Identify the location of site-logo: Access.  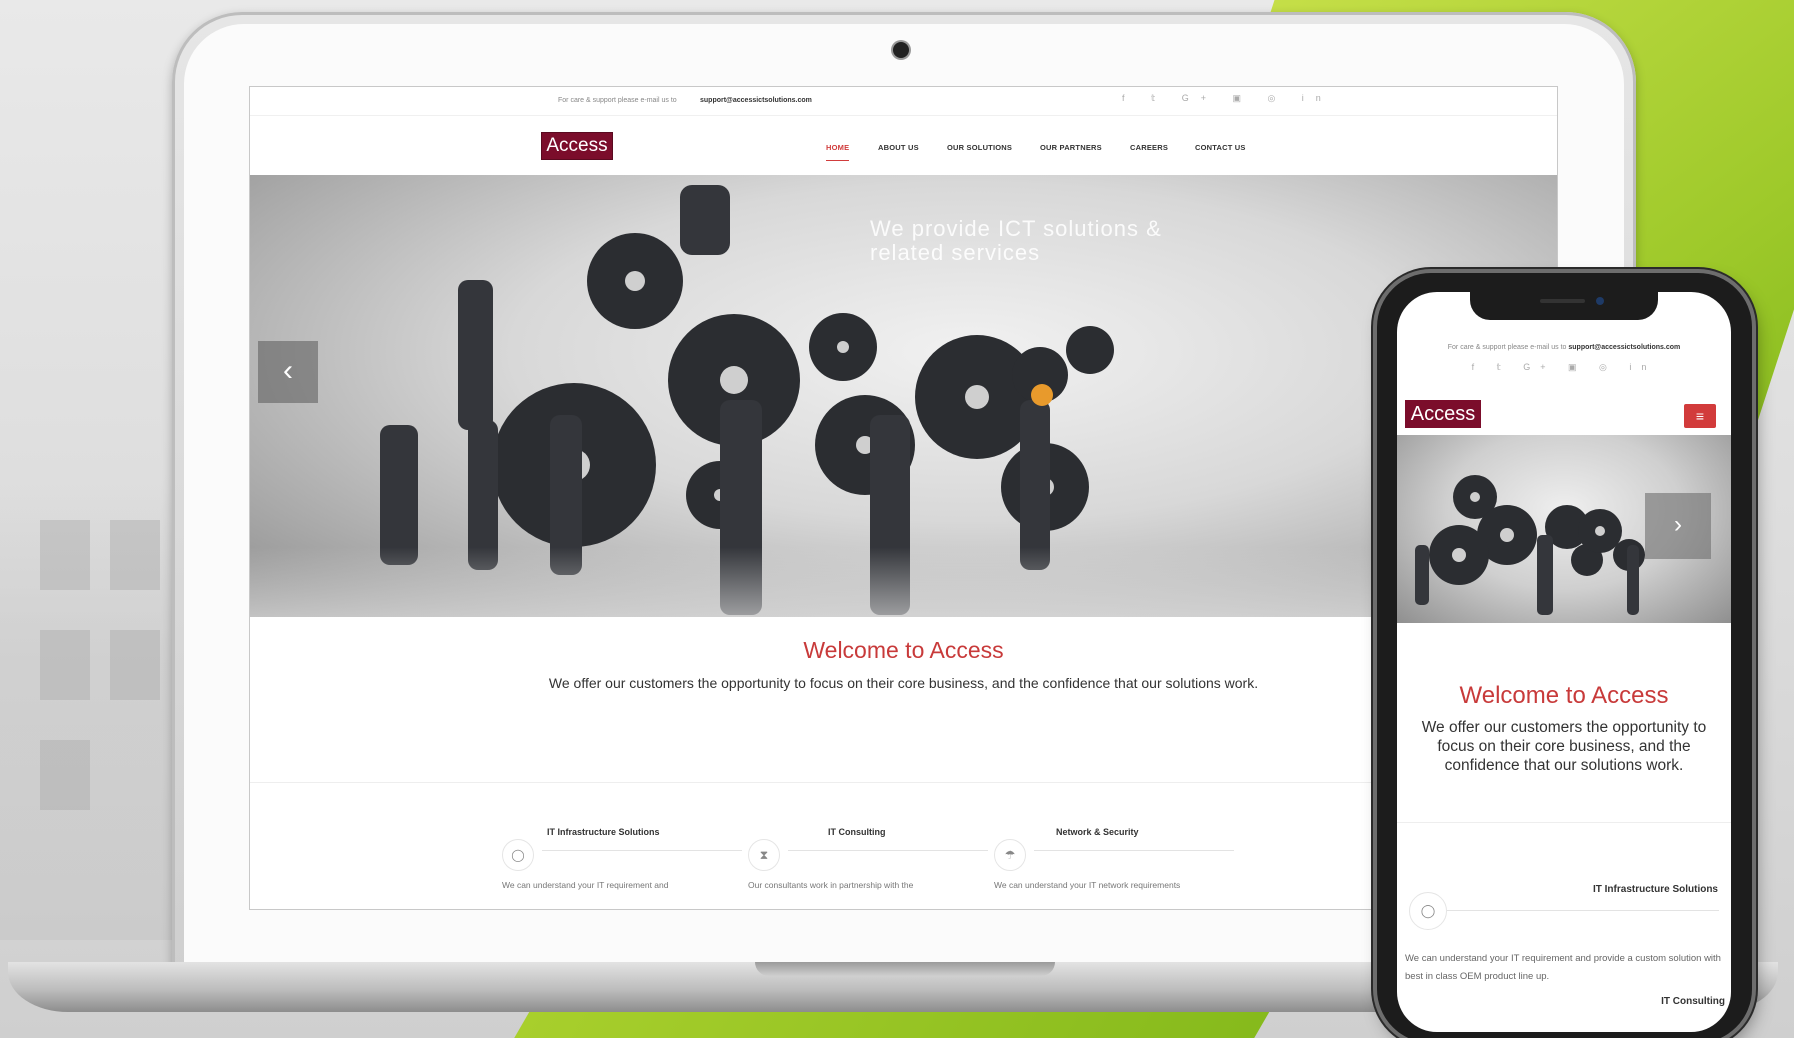
(577, 146).